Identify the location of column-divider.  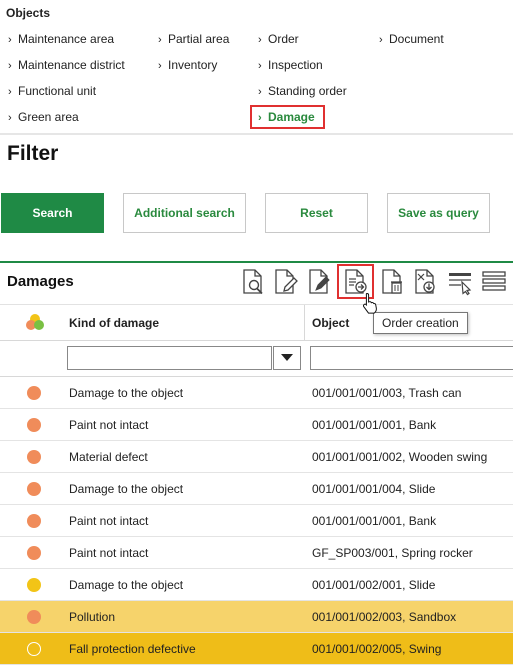
(304, 323).